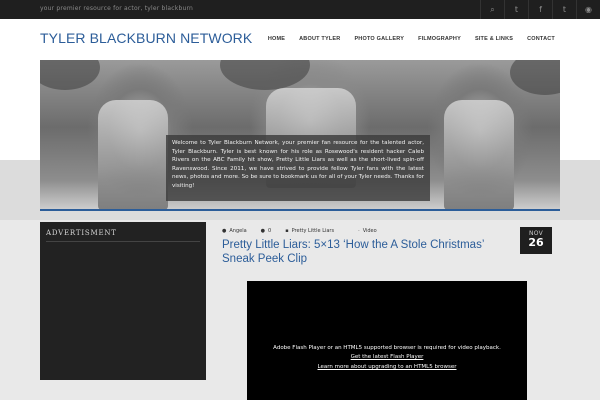  Describe the element at coordinates (564, 9) in the screenshot. I see `tumblr-icon: t` at that location.